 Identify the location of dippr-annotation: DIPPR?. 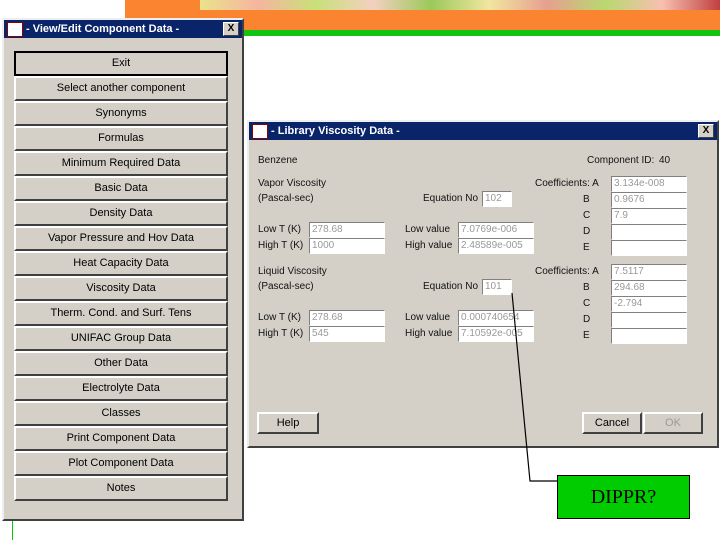
(623, 497).